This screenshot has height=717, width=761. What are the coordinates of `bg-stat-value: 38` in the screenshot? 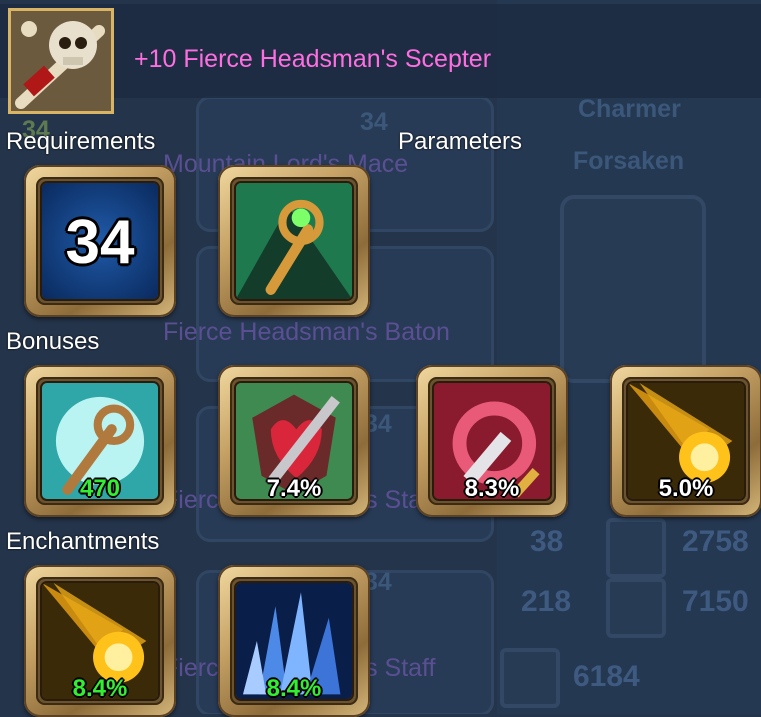 It's located at (547, 541).